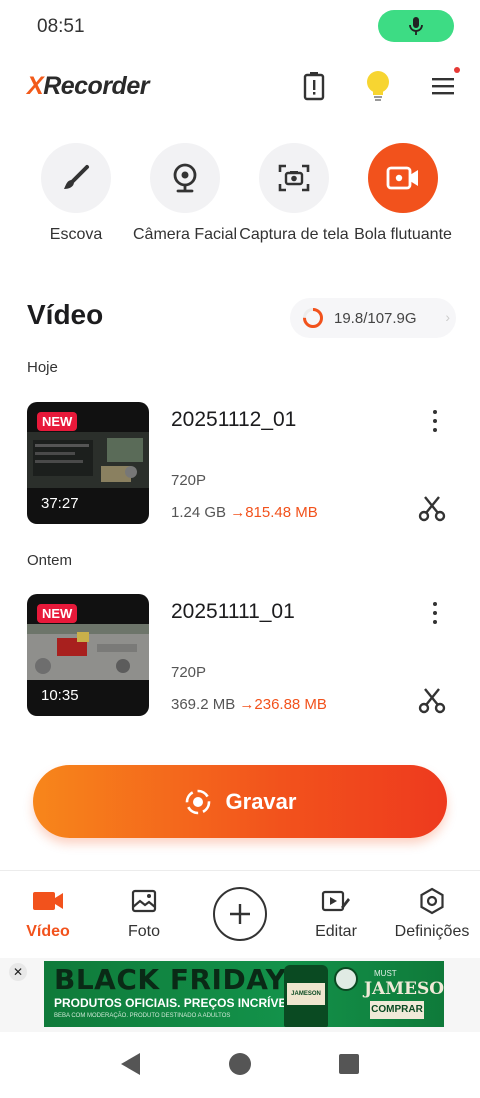 This screenshot has height=1098, width=480. Describe the element at coordinates (346, 979) in the screenshot. I see `seal-icon` at that location.